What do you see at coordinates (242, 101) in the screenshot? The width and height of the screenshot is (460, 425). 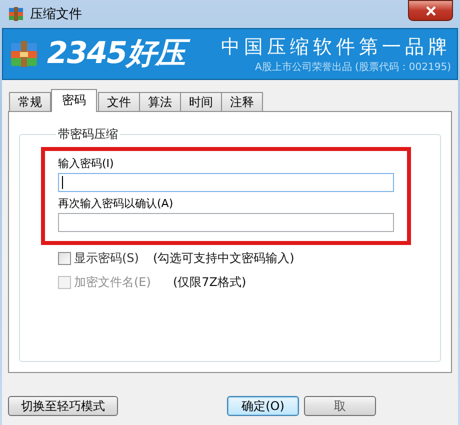 I see `tab: 注释` at bounding box center [242, 101].